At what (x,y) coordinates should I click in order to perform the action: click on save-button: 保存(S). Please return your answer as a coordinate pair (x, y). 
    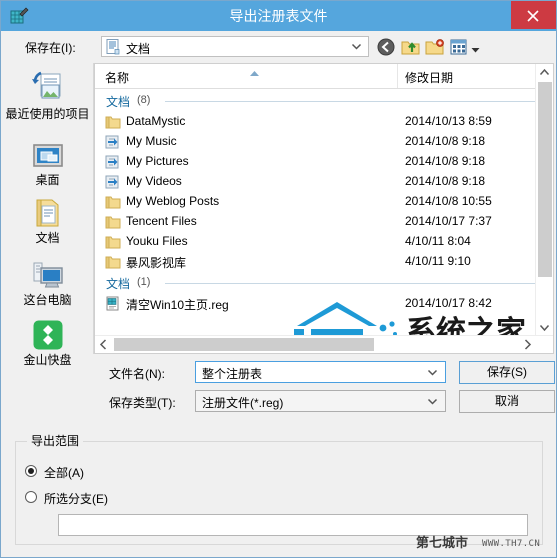
    Looking at the image, I should click on (507, 372).